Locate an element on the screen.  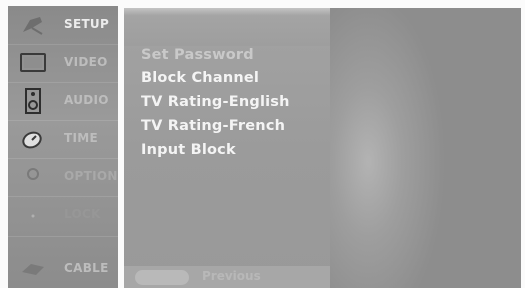
option-input-block: Input Block is located at coordinates (188, 150).